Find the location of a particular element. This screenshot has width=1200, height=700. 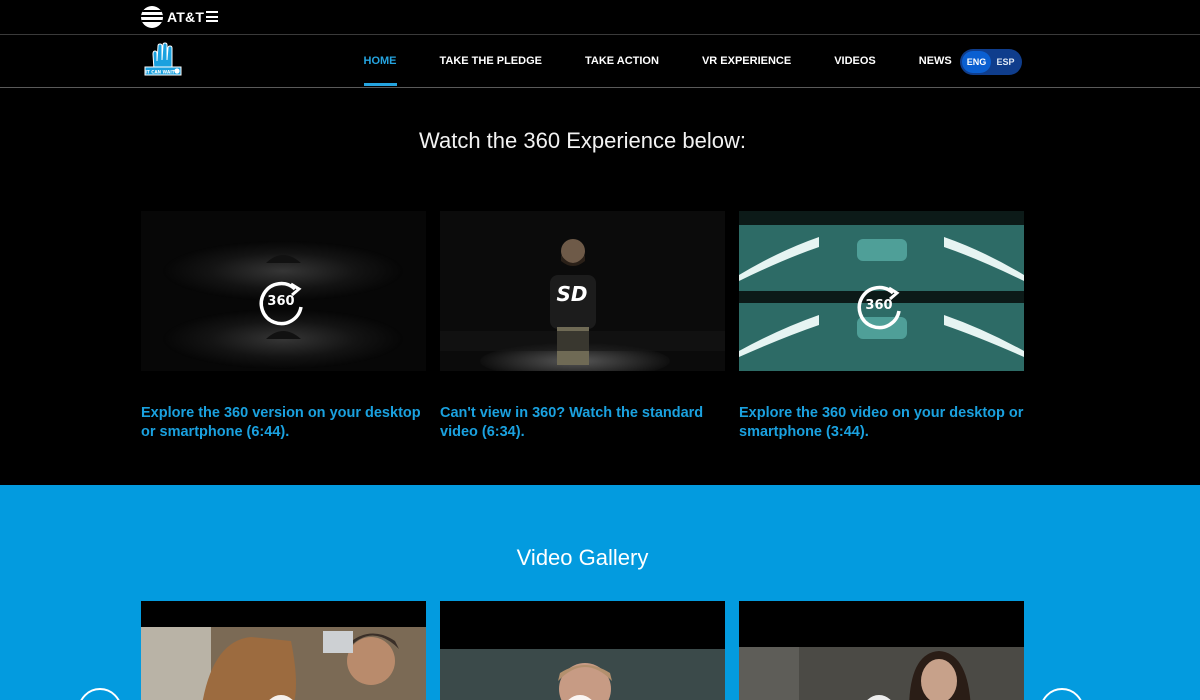

chevron-right-icon is located at coordinates (1062, 694).